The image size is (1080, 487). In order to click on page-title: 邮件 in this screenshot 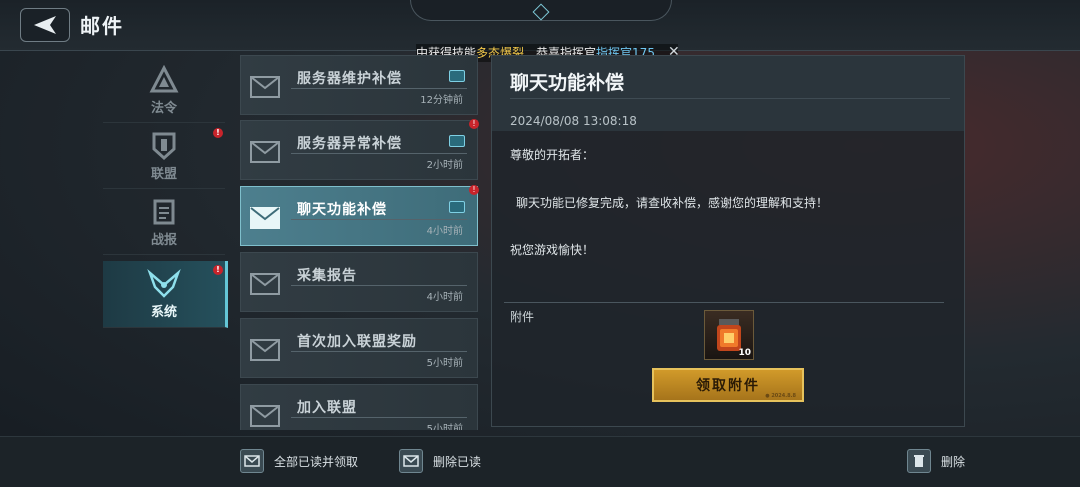, I will do `click(102, 26)`.